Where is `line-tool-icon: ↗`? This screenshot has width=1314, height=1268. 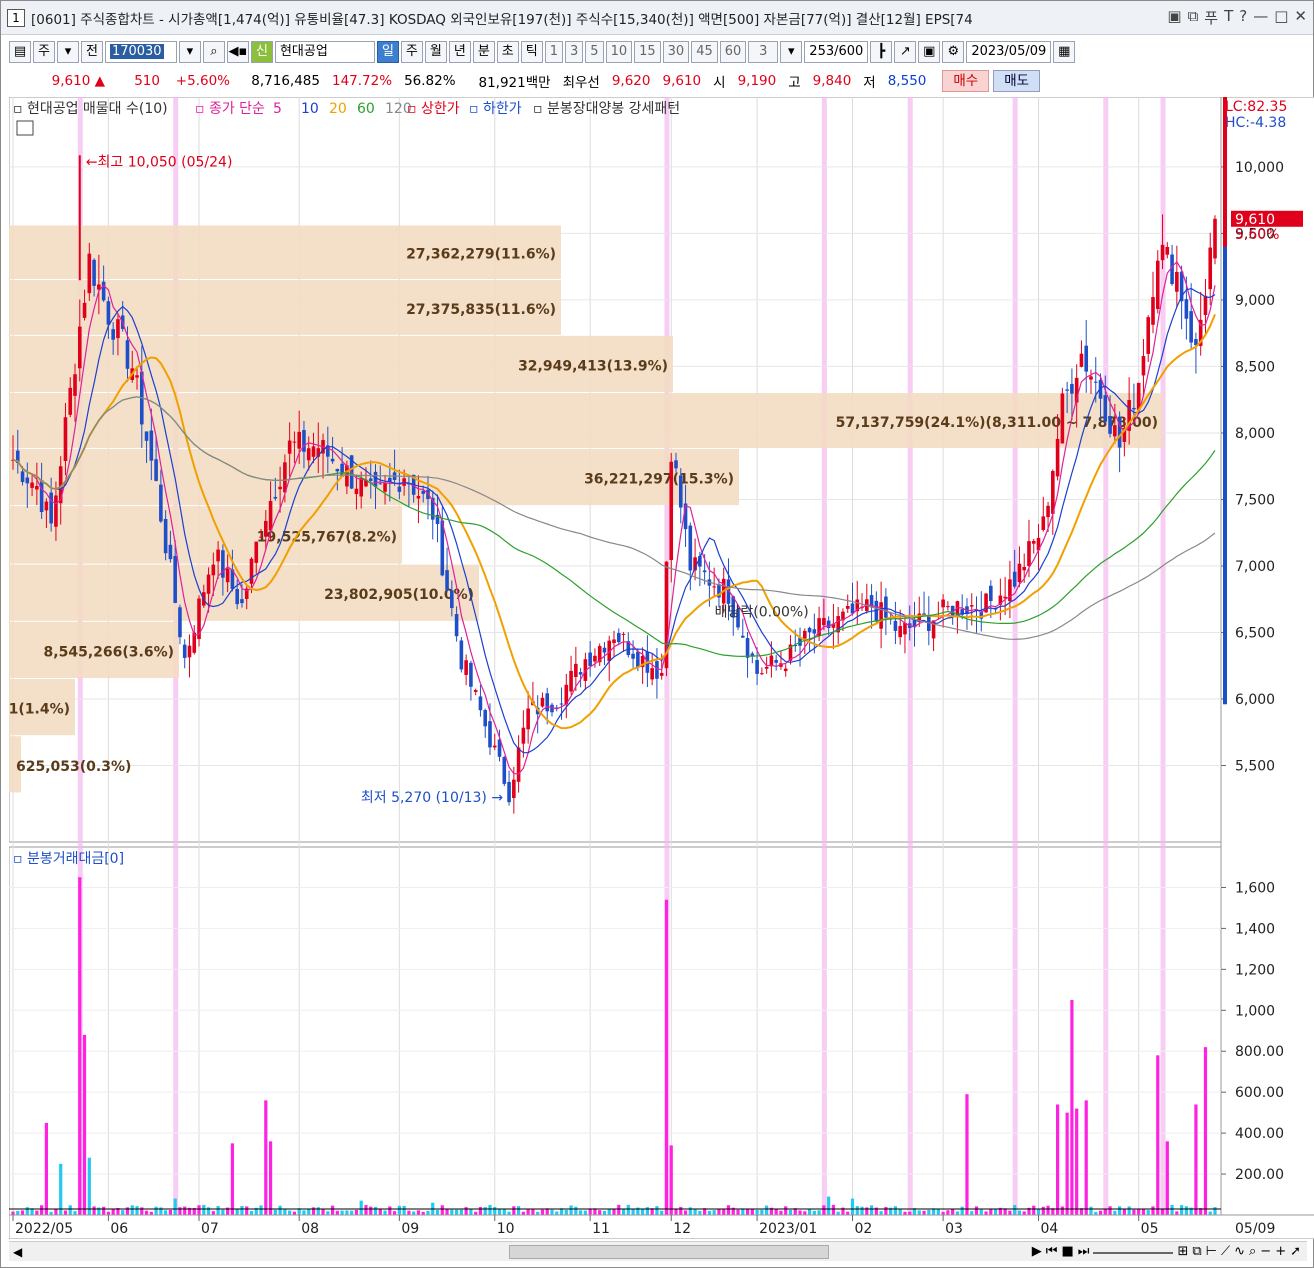 line-tool-icon: ↗ is located at coordinates (905, 52).